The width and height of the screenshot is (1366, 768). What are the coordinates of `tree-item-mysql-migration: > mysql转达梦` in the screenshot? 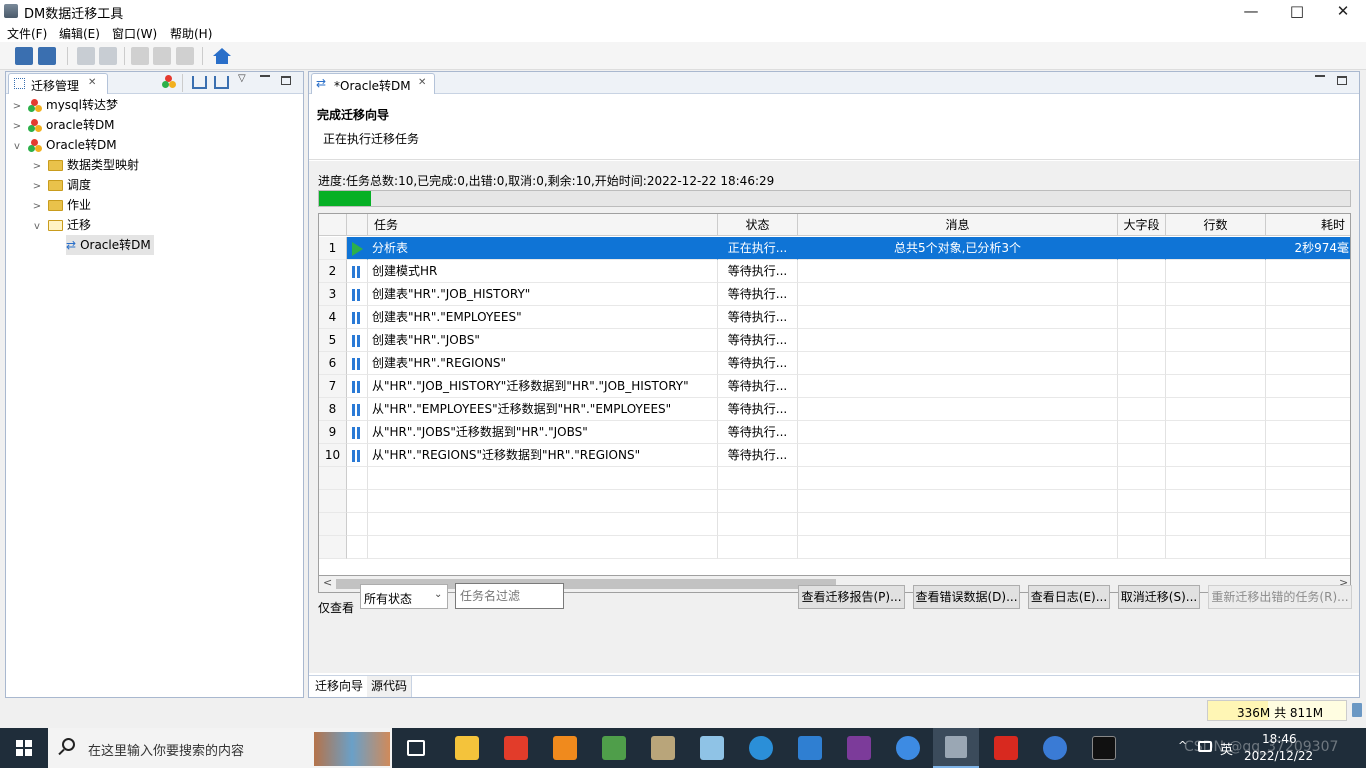 It's located at (65, 105).